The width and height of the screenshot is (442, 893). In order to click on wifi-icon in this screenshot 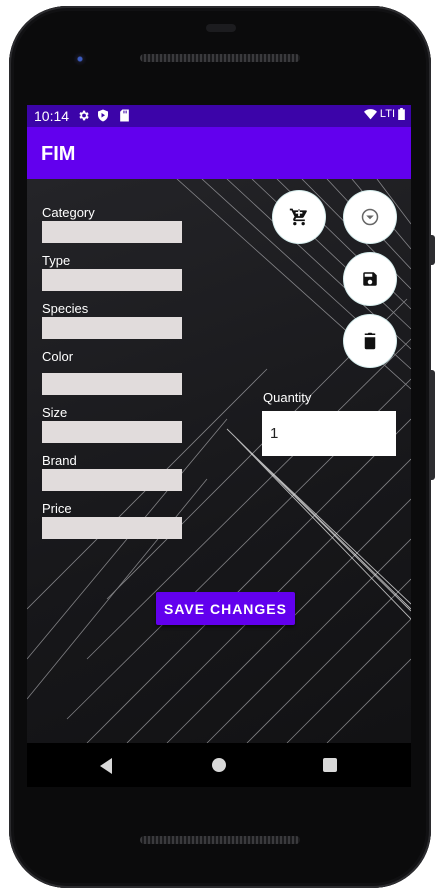, I will do `click(370, 113)`.